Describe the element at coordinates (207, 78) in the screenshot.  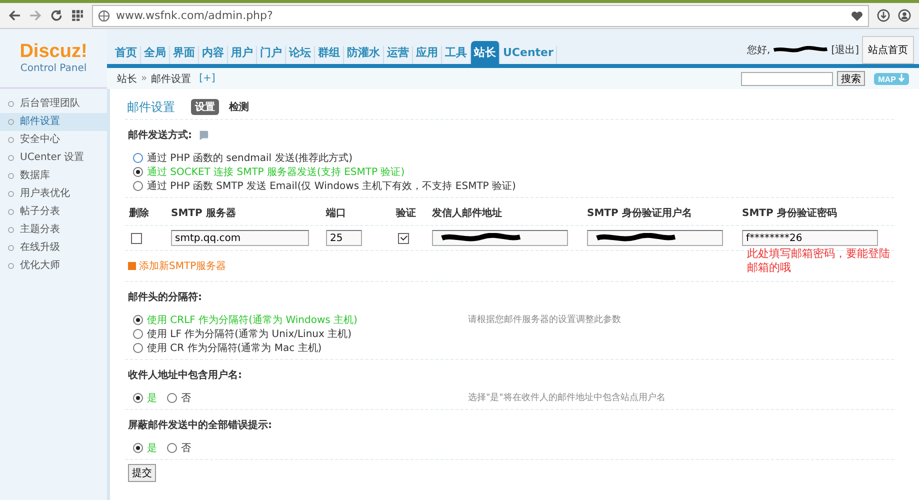
I see `add-shortcut-link: [+]` at that location.